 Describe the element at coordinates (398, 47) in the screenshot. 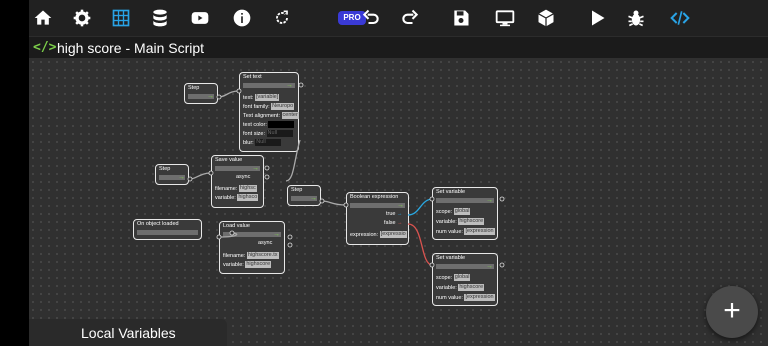

I see `script-title-bar: </> high score - Main Script` at that location.